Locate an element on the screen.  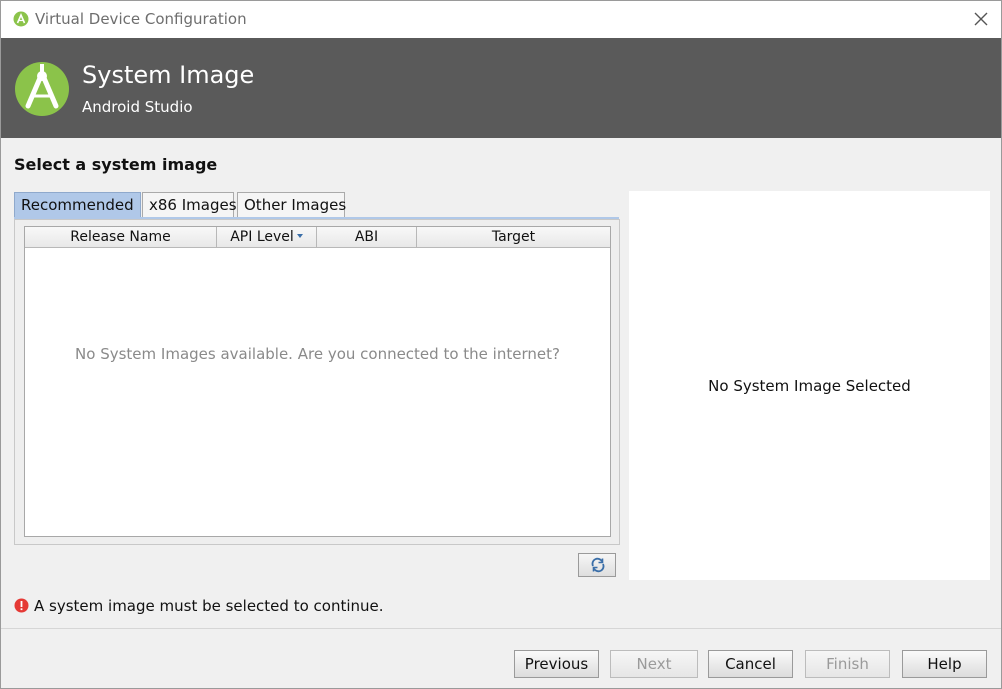
android-studio-logo-icon is located at coordinates (42, 89).